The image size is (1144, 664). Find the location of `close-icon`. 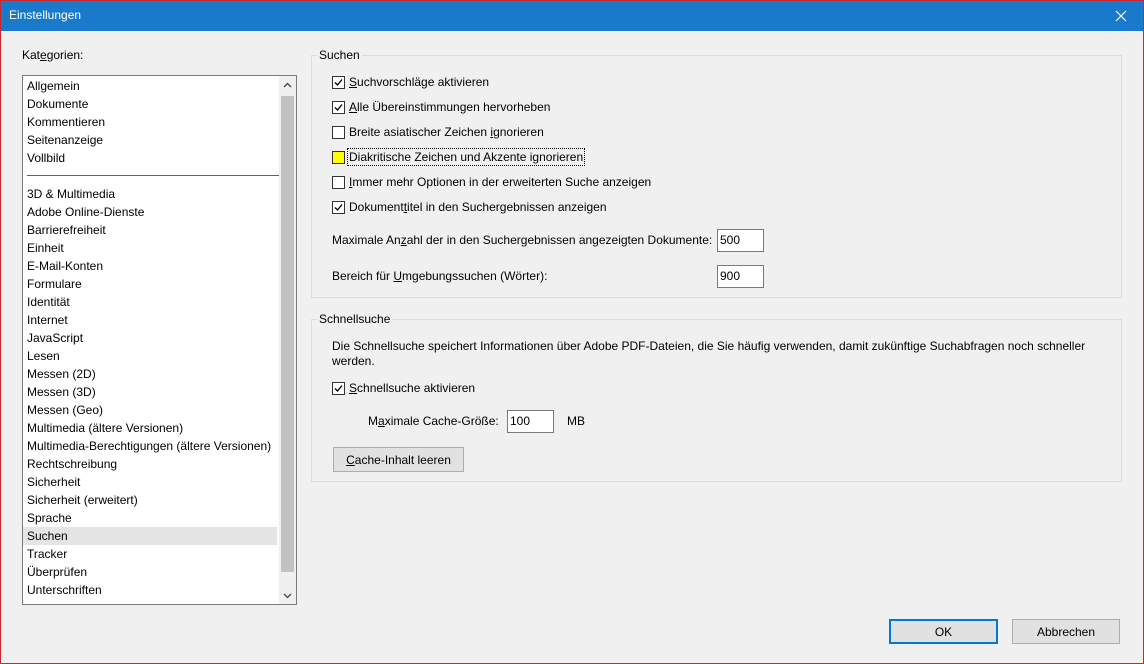

close-icon is located at coordinates (1121, 16).